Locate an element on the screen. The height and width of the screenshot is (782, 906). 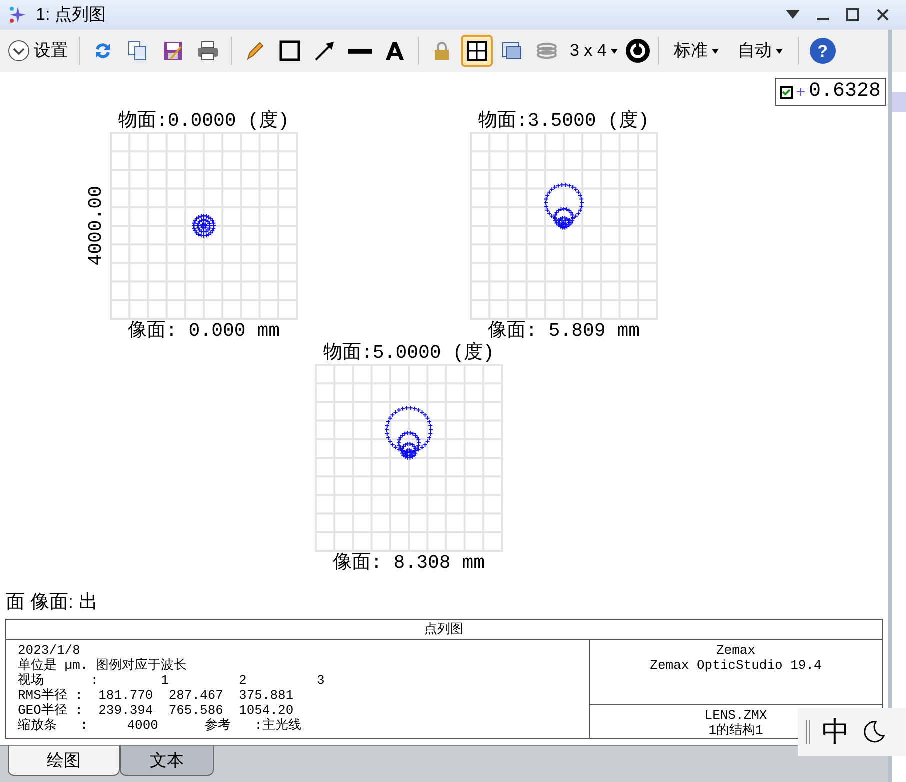
arrow-icon is located at coordinates (325, 51).